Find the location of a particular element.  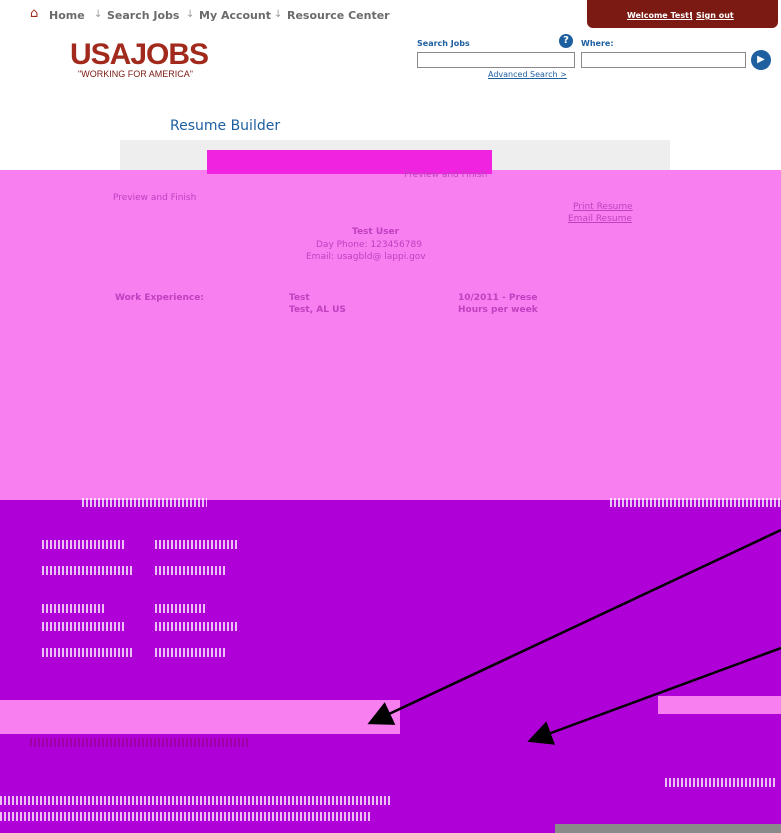

advanced-search-link: Advanced Search > is located at coordinates (527, 74).